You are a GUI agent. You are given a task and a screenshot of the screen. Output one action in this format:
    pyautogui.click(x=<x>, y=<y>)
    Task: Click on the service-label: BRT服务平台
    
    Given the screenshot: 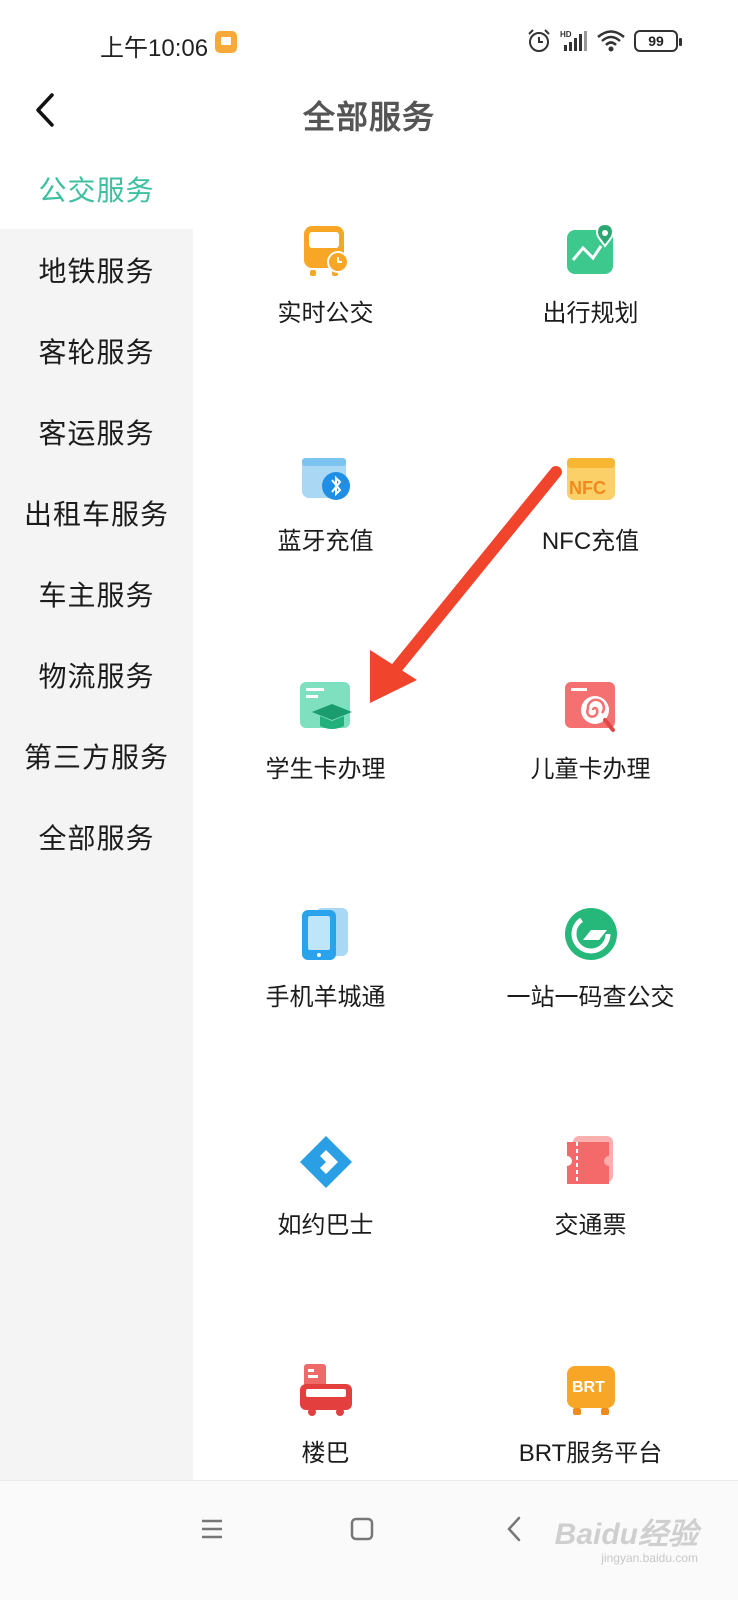 What is the action you would take?
    pyautogui.click(x=590, y=1453)
    